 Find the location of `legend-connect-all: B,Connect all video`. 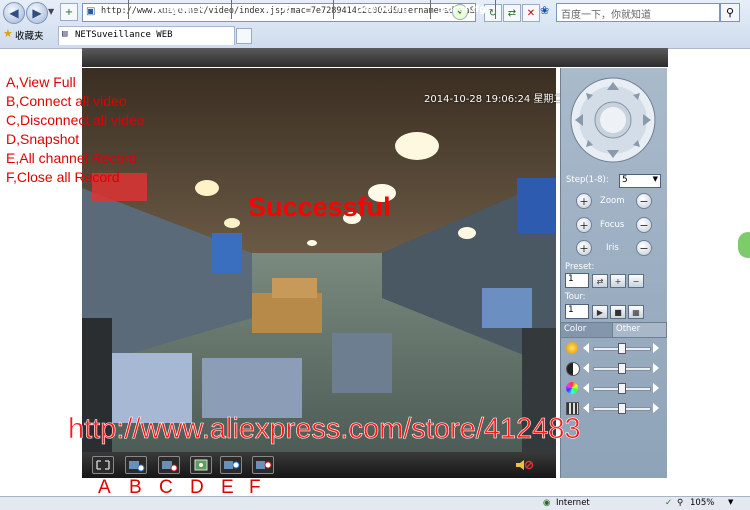

legend-connect-all: B,Connect all video is located at coordinates (66, 101).